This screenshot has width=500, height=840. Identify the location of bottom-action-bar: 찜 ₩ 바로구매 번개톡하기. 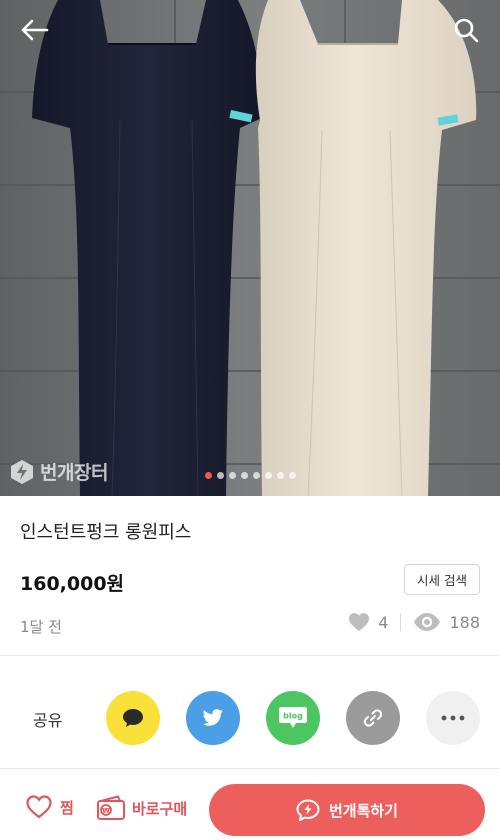
(250, 804).